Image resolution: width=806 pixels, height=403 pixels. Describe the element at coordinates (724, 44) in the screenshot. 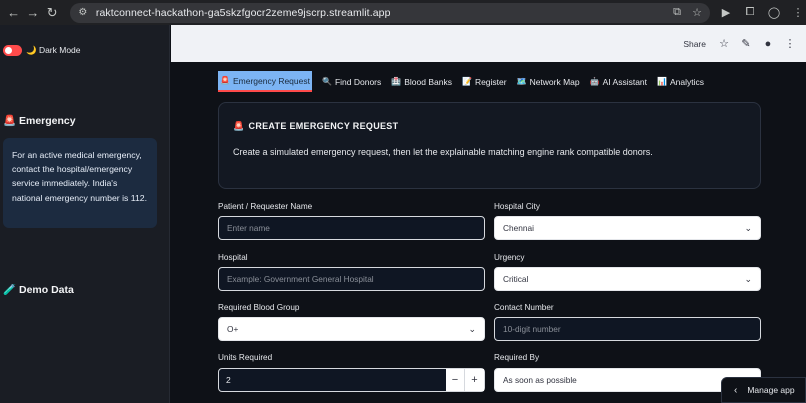

I see `star-icon: ☆` at that location.